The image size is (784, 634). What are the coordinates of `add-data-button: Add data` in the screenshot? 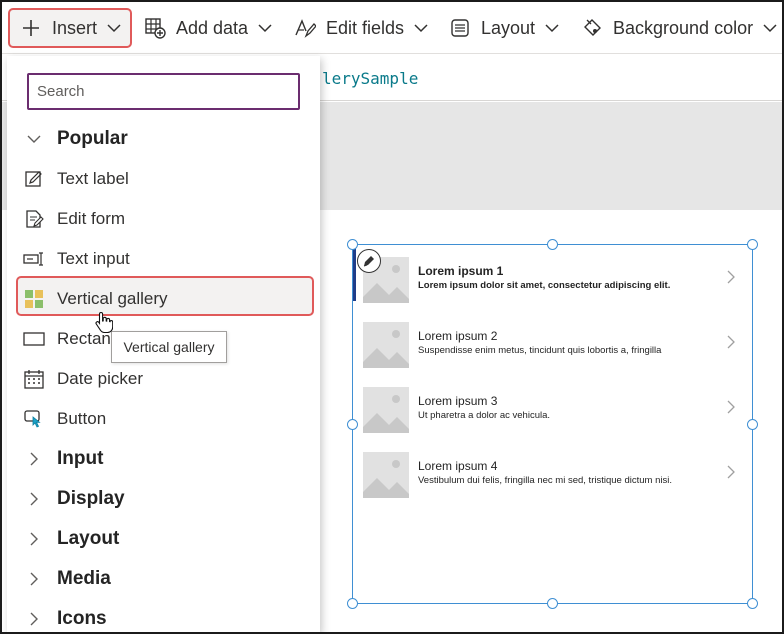 It's located at (208, 28).